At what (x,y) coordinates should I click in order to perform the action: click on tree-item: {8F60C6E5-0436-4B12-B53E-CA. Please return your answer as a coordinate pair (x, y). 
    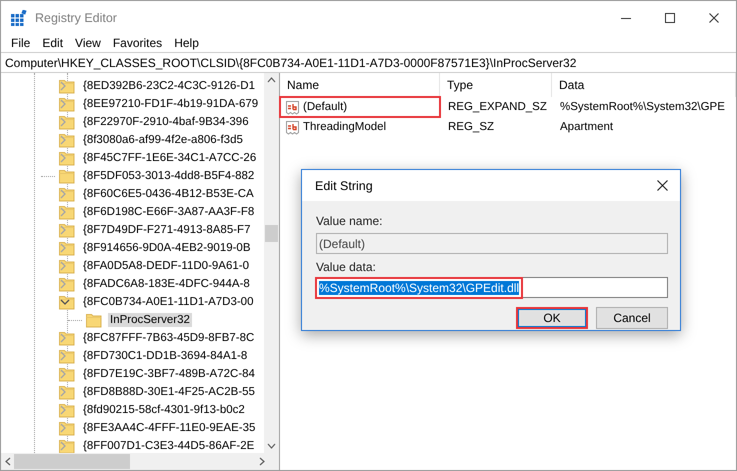
    Looking at the image, I should click on (168, 194).